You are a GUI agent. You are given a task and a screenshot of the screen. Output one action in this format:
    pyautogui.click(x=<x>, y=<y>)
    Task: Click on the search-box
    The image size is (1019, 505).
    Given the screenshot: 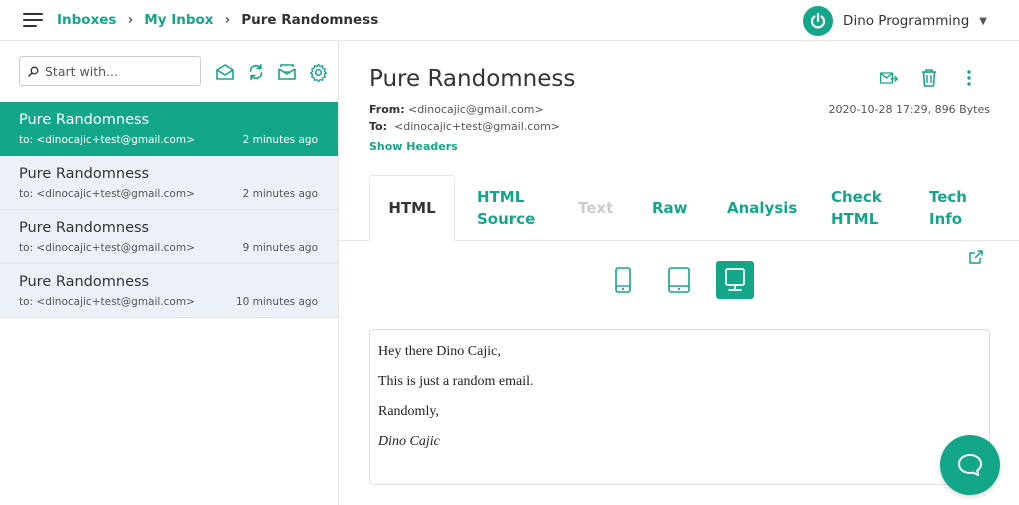 What is the action you would take?
    pyautogui.click(x=110, y=71)
    